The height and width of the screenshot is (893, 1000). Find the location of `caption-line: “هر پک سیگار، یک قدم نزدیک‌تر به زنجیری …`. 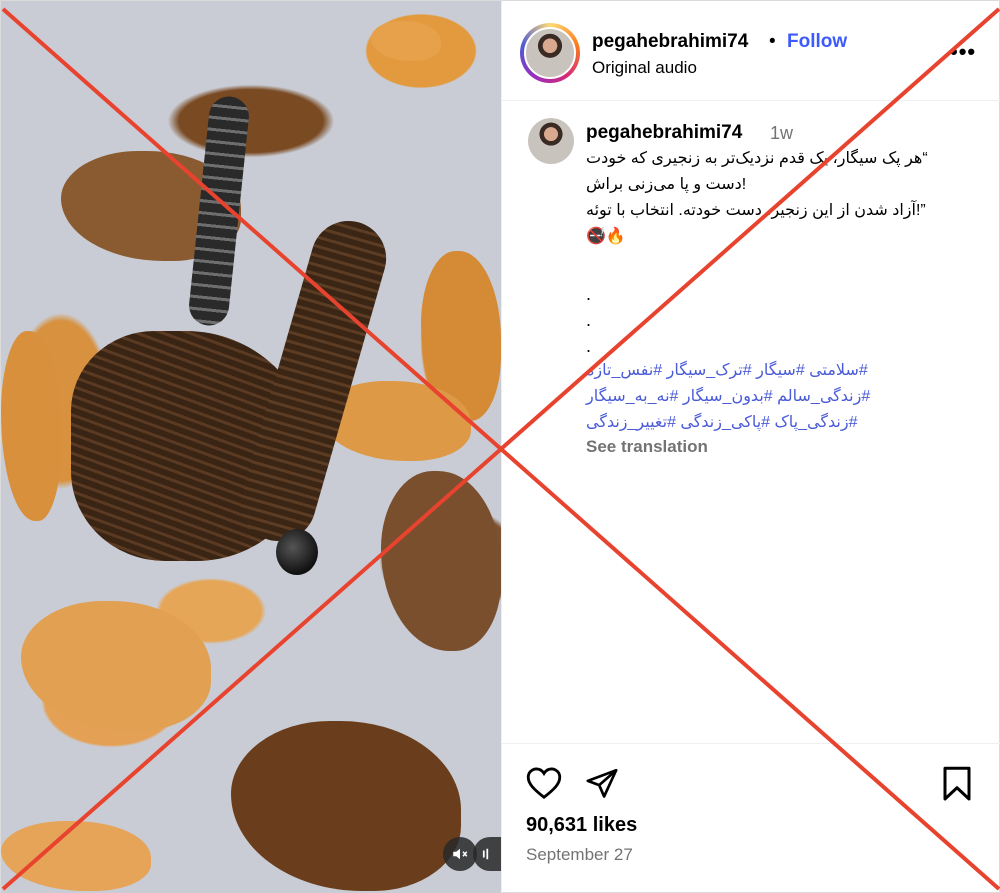

caption-line: “هر پک سیگار، یک قدم نزدیک‌تر به زنجیری … is located at coordinates (757, 158).